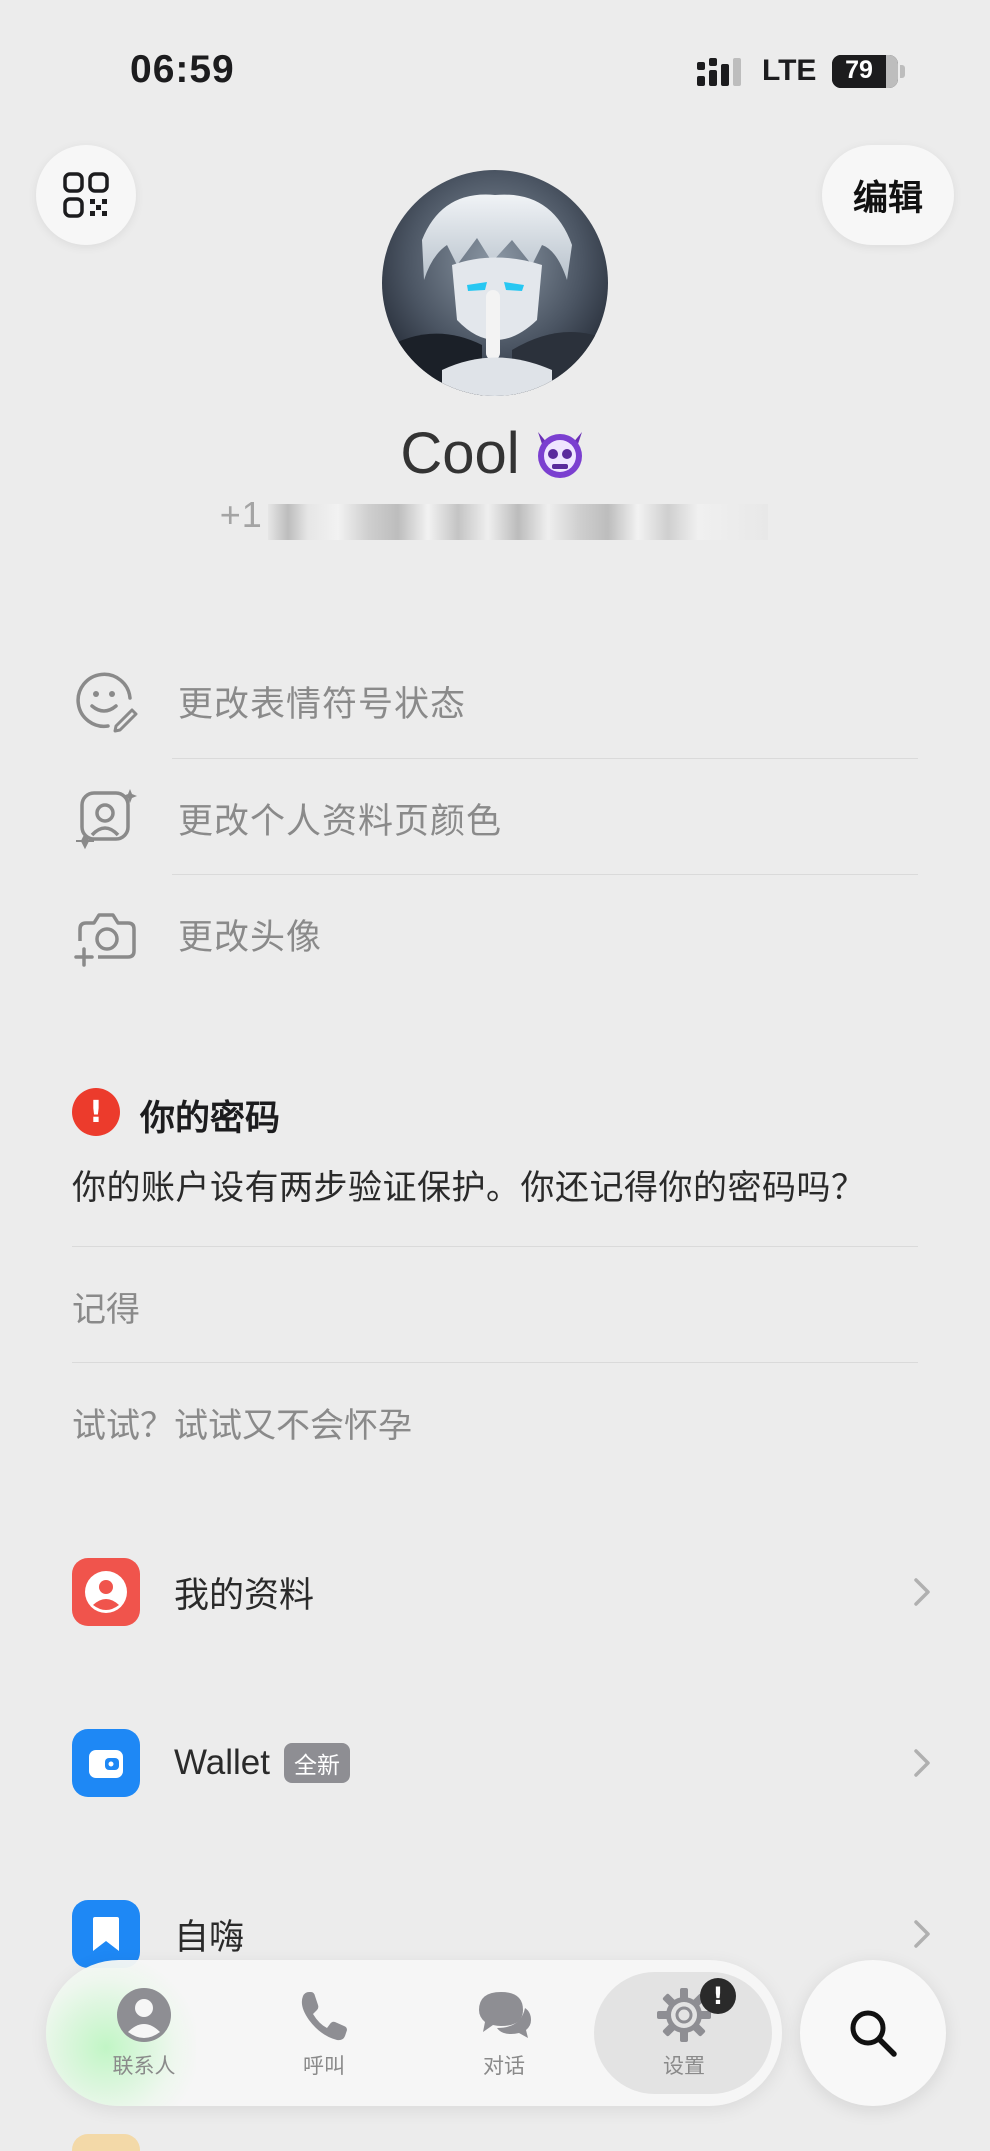 The image size is (990, 2151). I want to click on settings-alert-badge: !, so click(718, 1996).